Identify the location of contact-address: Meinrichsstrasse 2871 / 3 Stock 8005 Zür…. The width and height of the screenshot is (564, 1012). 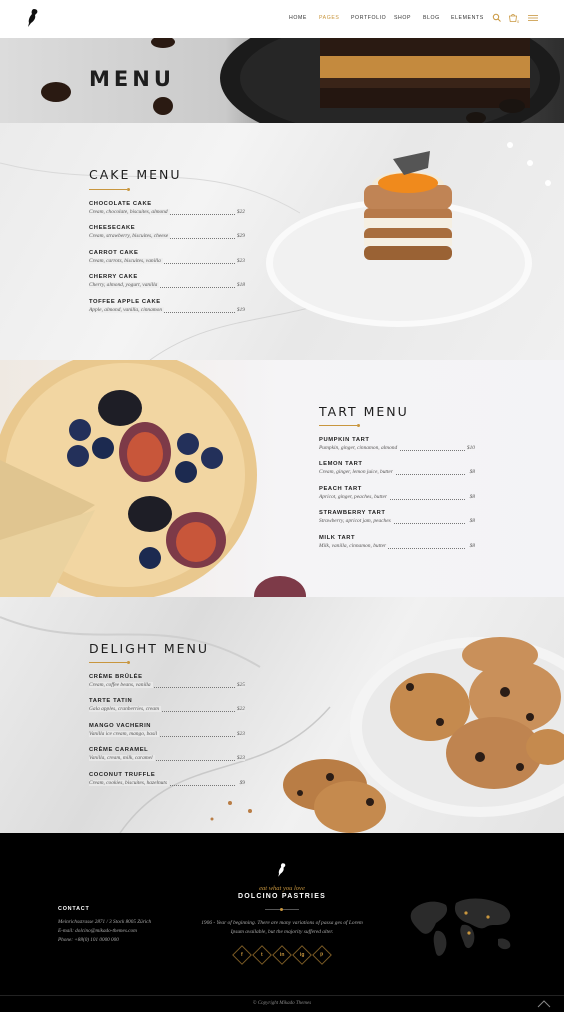
(105, 922).